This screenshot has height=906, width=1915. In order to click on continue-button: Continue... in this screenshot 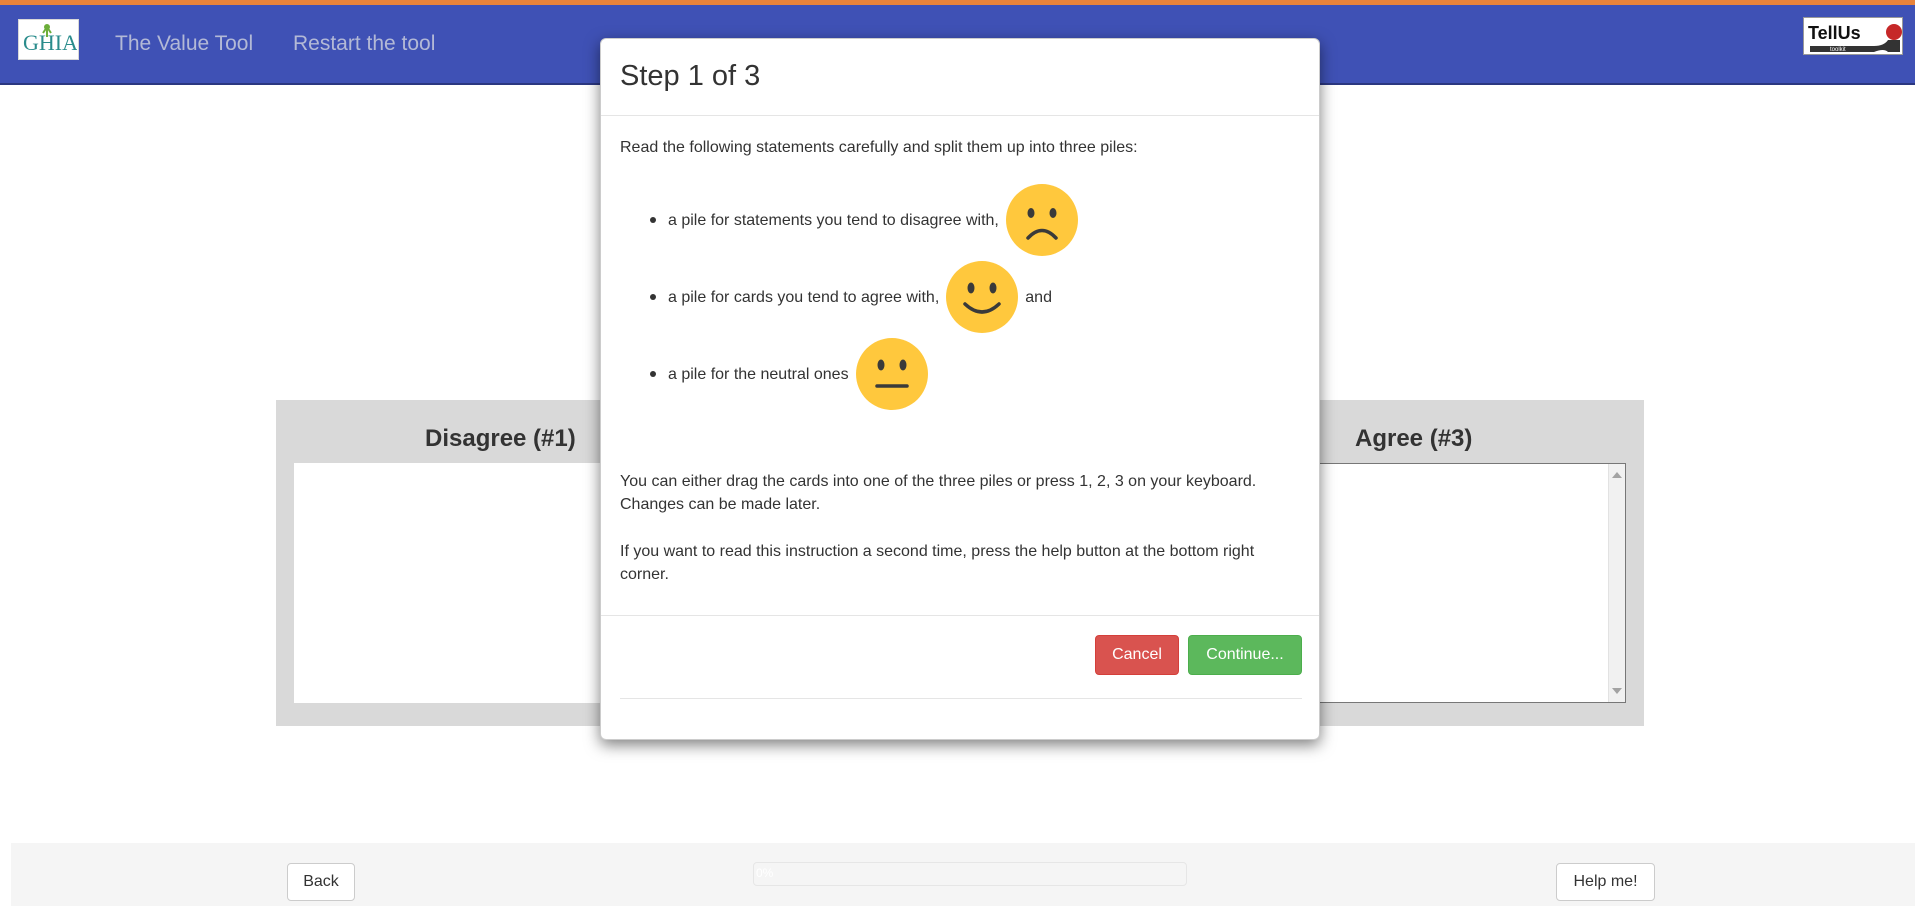, I will do `click(1245, 655)`.